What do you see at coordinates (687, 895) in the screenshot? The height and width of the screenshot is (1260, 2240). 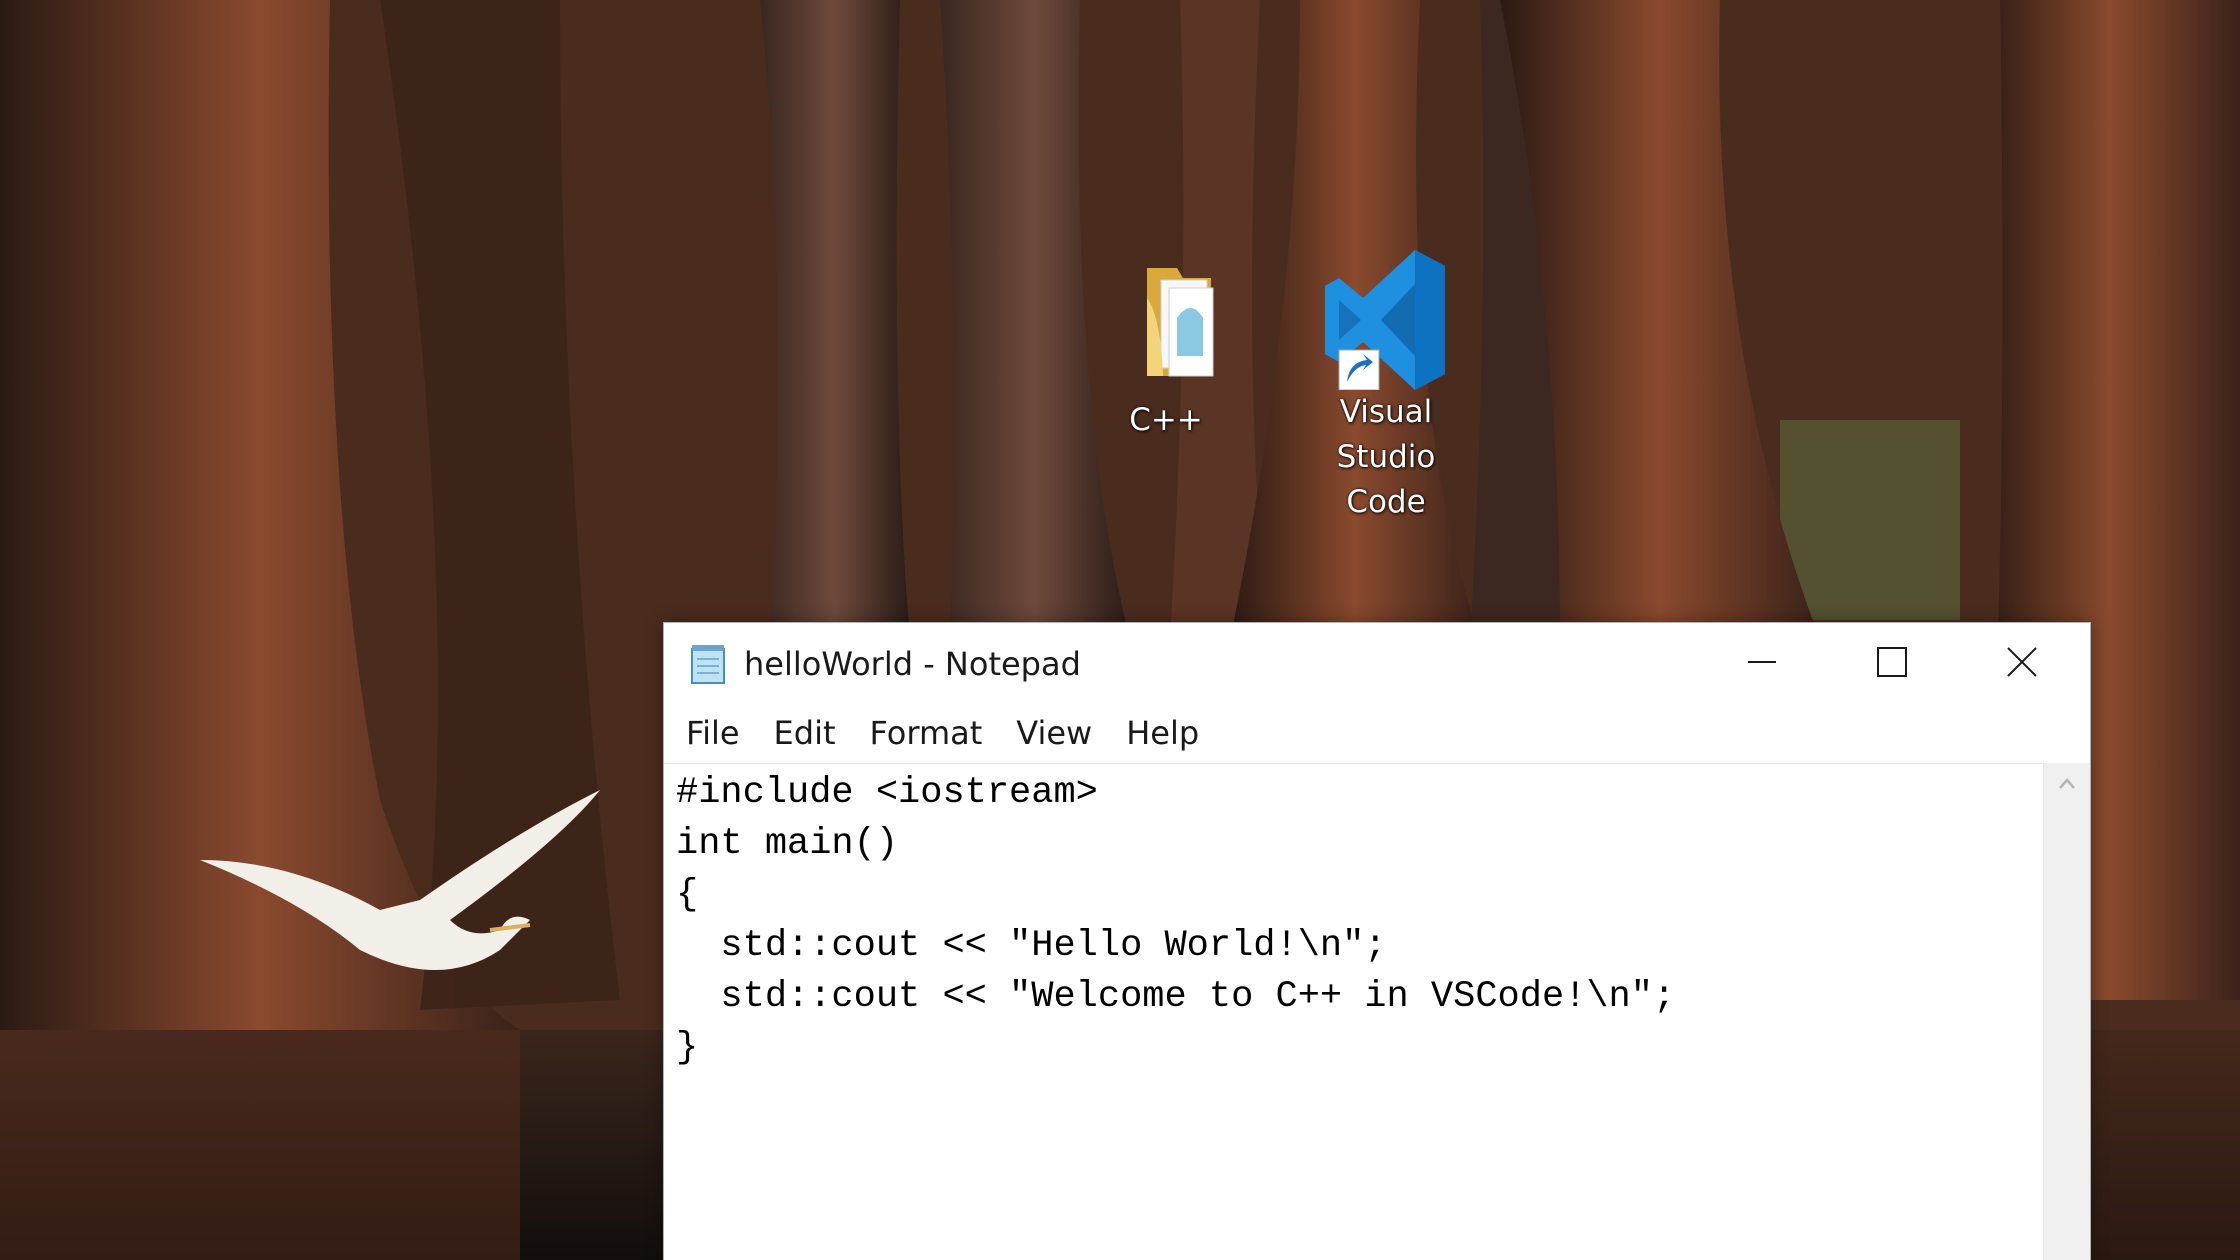 I see `code-line: {` at bounding box center [687, 895].